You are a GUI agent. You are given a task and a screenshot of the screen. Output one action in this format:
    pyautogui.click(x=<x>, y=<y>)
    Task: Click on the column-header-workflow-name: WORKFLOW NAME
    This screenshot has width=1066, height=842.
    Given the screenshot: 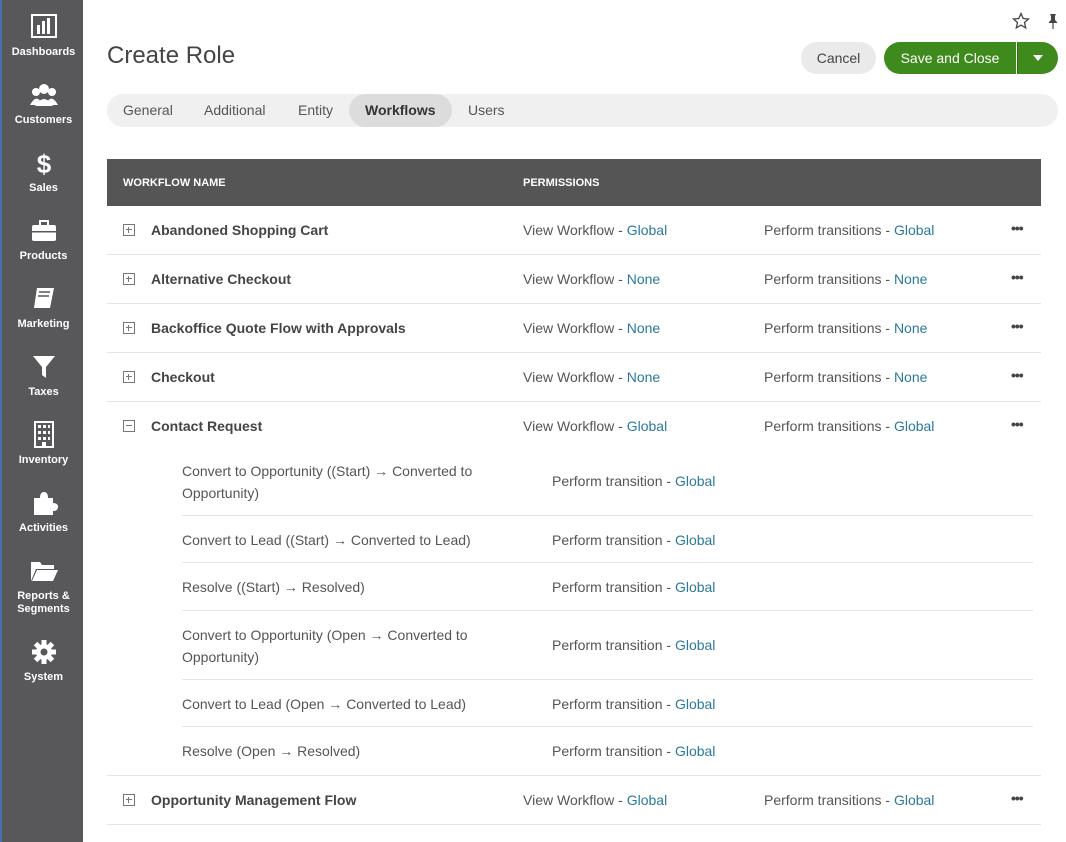 What is the action you would take?
    pyautogui.click(x=174, y=183)
    